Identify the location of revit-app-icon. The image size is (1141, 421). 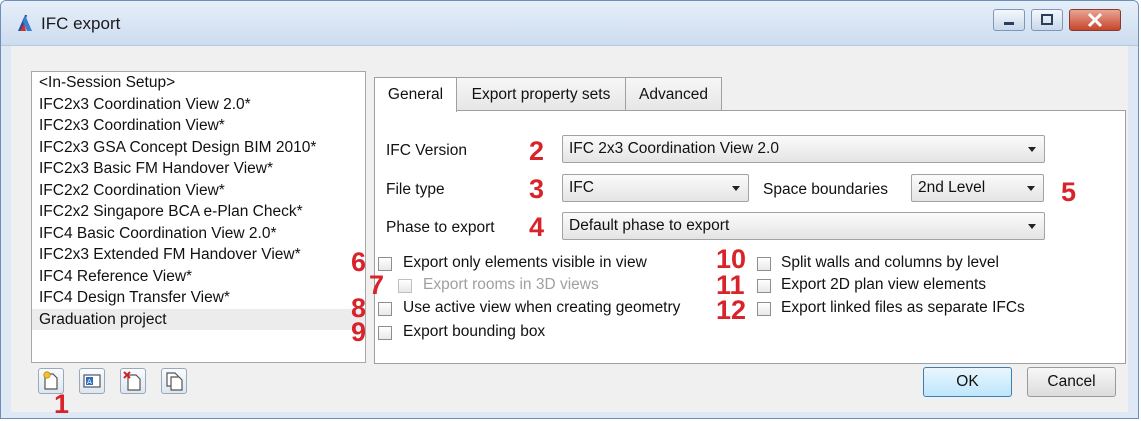
(25, 23).